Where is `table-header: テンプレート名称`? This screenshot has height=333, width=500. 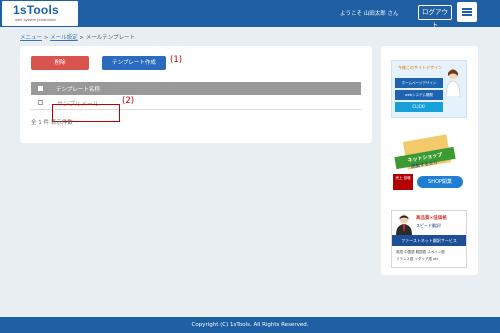
table-header: テンプレート名称 is located at coordinates (196, 88).